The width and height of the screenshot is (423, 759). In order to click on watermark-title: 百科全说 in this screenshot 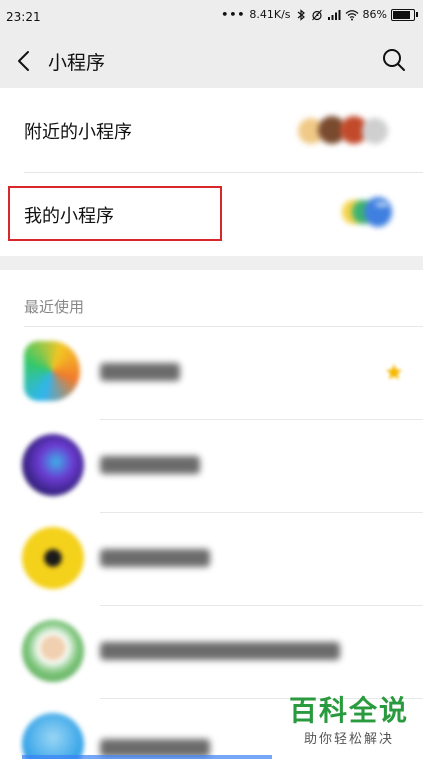, I will do `click(348, 710)`.